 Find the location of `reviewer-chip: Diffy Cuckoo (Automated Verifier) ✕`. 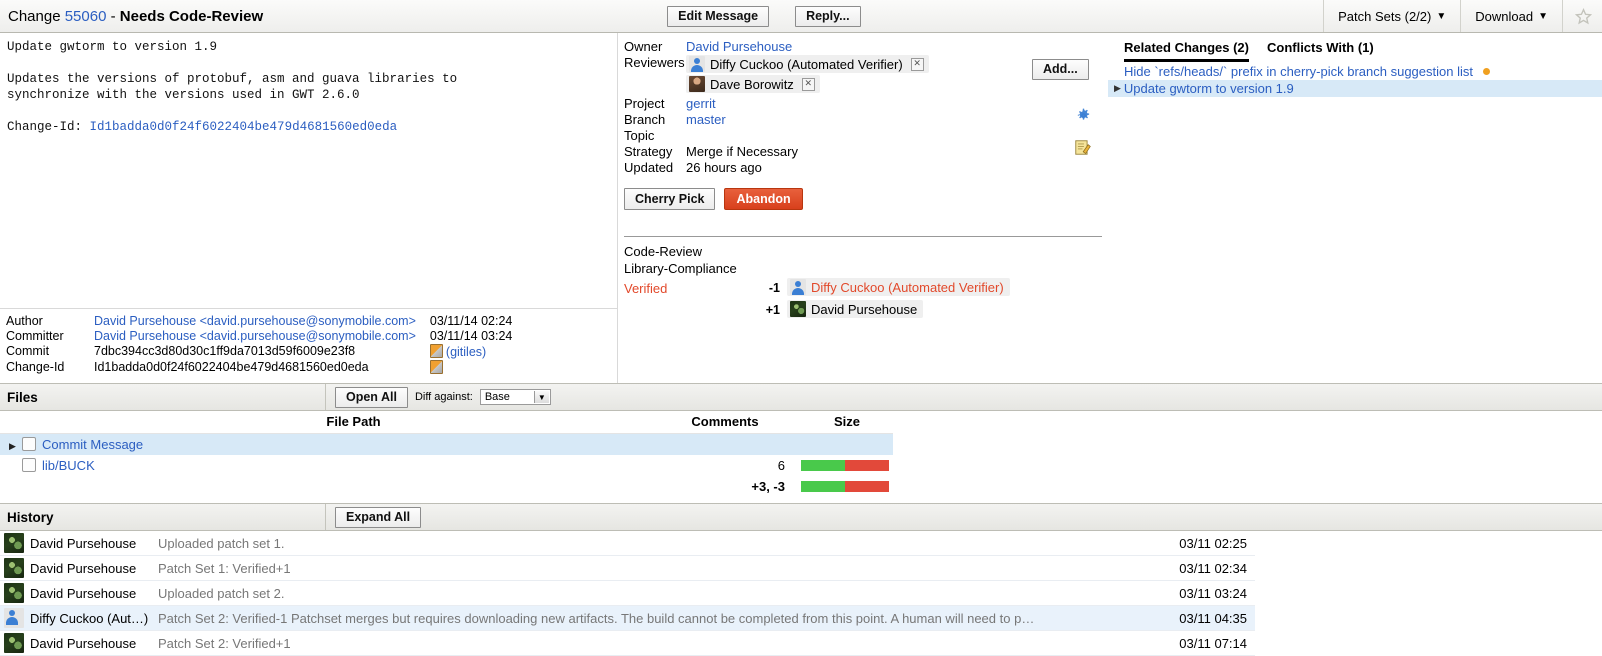

reviewer-chip: Diffy Cuckoo (Automated Verifier) ✕ is located at coordinates (807, 64).